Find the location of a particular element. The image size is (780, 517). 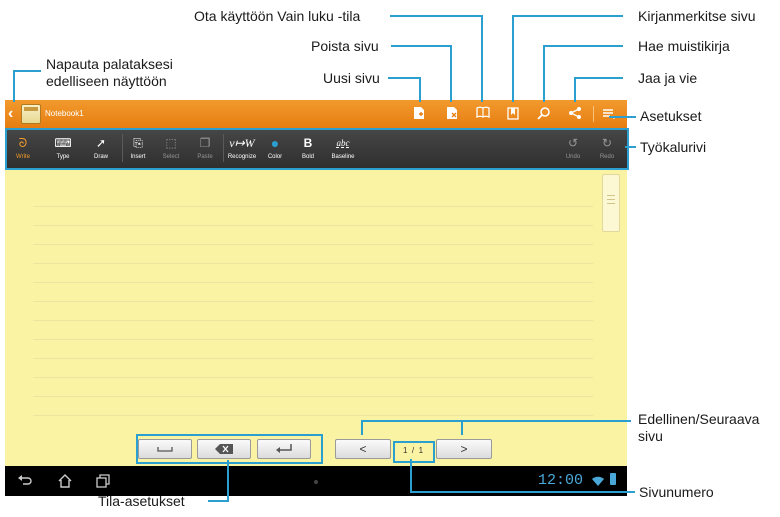

action-bar: ‹ Notebook1 is located at coordinates (316, 114).